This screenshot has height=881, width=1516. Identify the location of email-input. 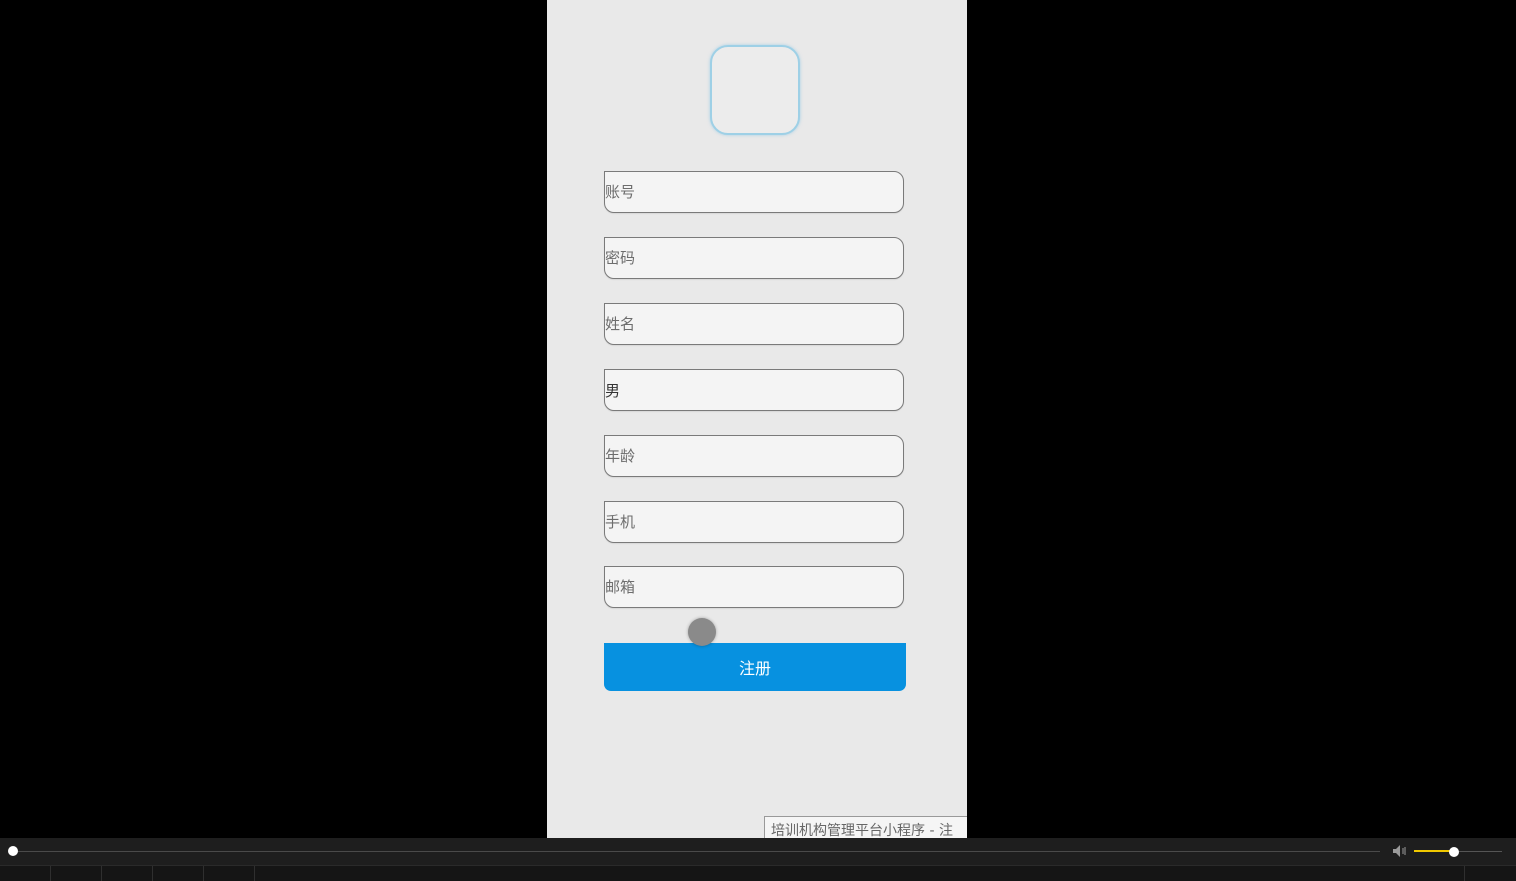
(754, 587).